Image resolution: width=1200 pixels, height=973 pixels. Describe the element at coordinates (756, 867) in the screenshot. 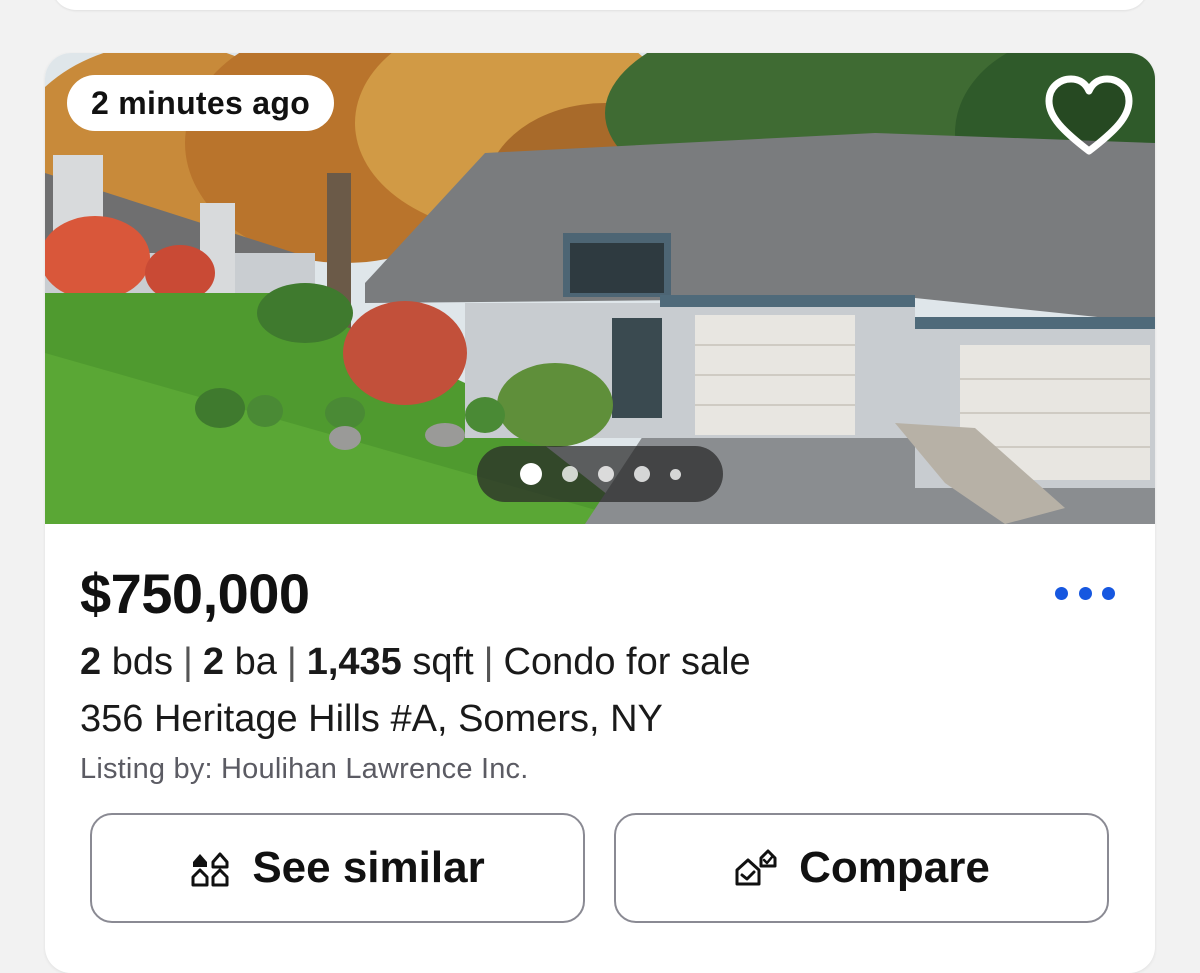

I see `compare-homes-icon` at that location.